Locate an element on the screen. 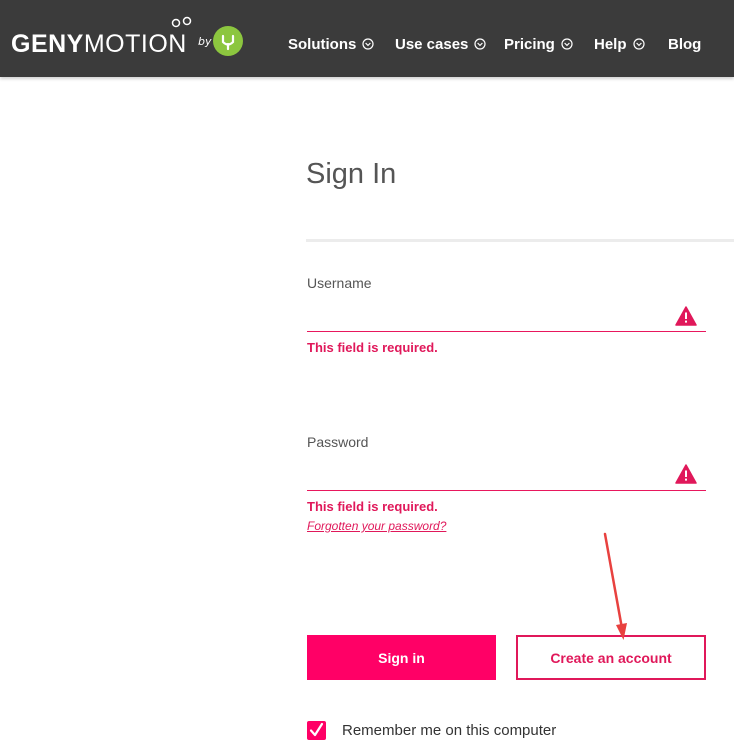  remember-me-checkbox is located at coordinates (316, 730).